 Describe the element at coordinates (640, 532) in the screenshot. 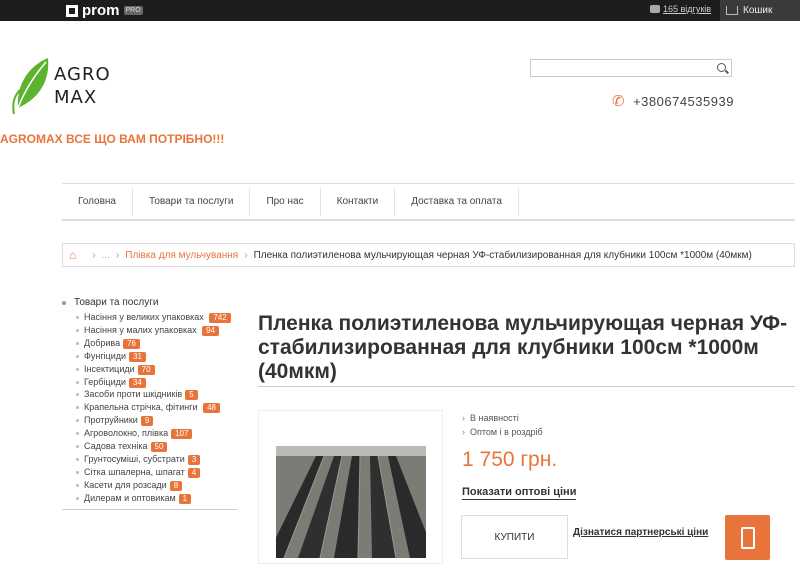

I see `partner-prices-link: Дізнатися партнерські ціни` at that location.